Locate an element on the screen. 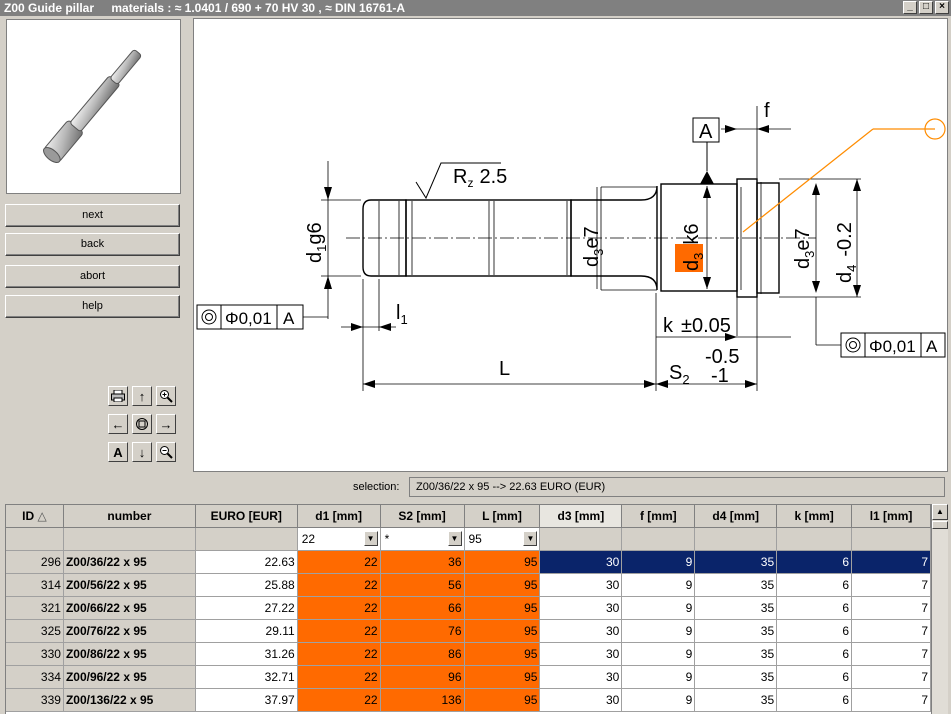 Image resolution: width=951 pixels, height=714 pixels. scrollbar-thumb is located at coordinates (940, 525).